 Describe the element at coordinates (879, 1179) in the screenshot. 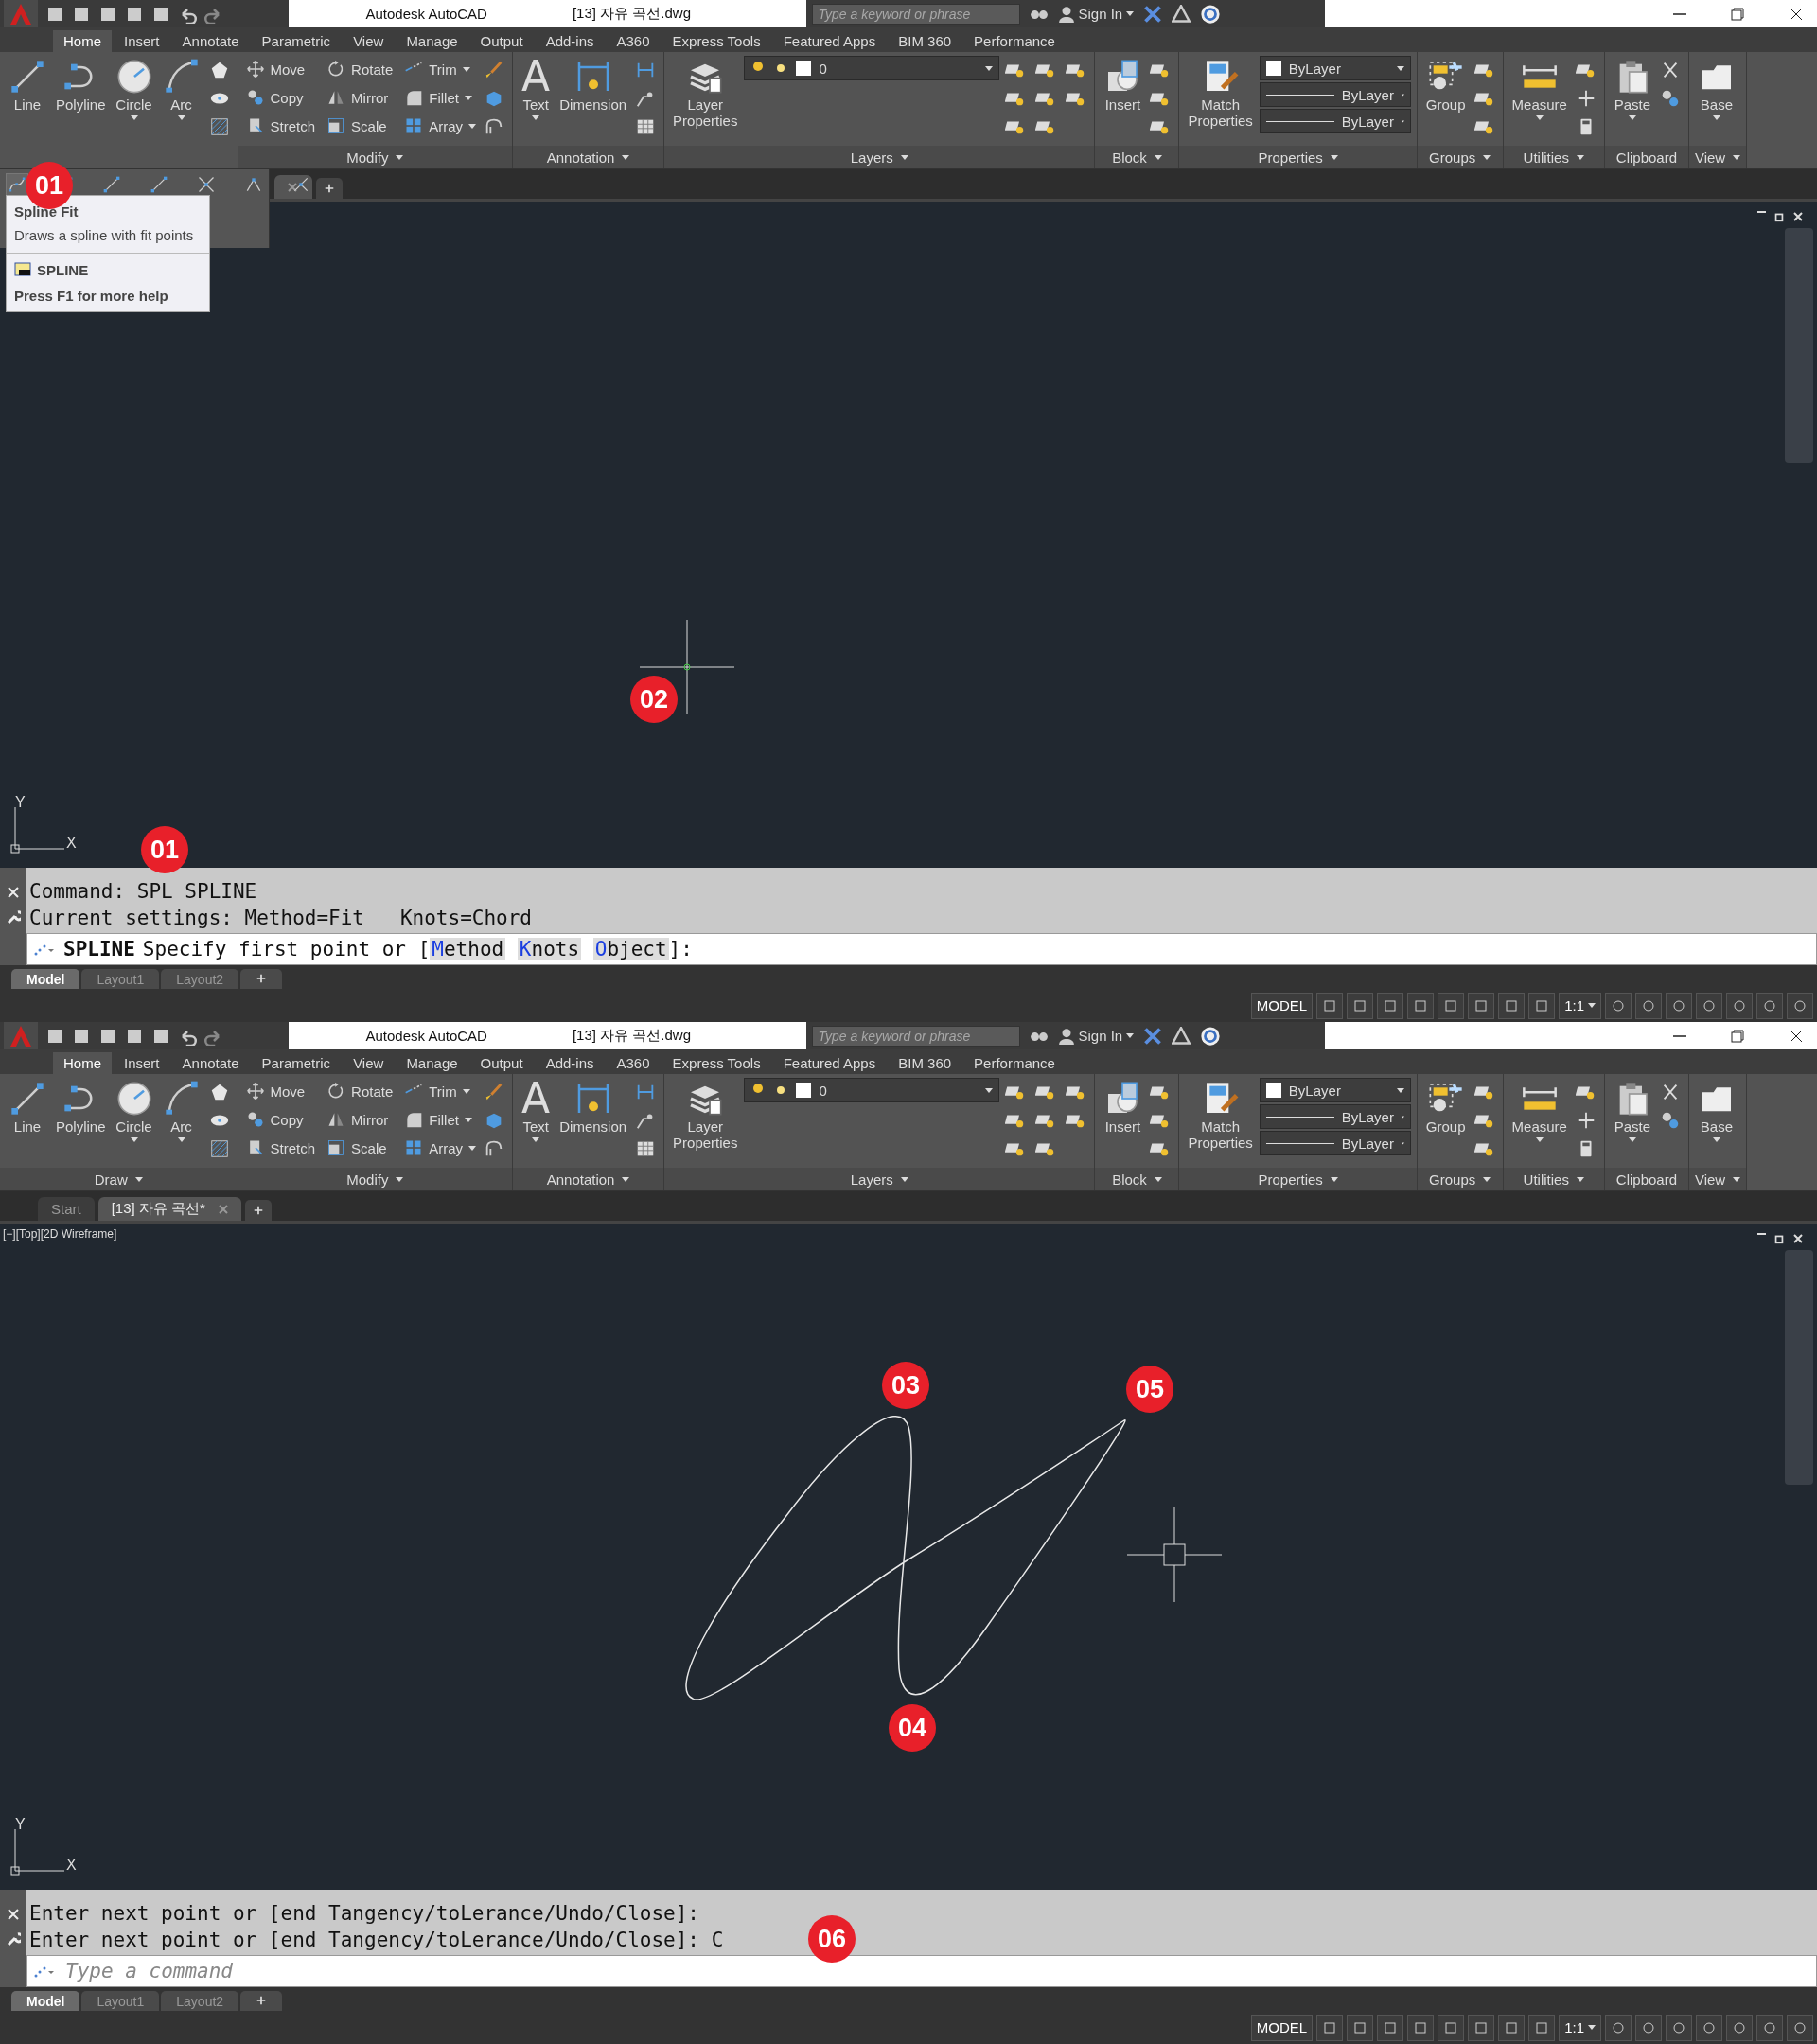

I see `ribbon-panel-title: Layers` at that location.